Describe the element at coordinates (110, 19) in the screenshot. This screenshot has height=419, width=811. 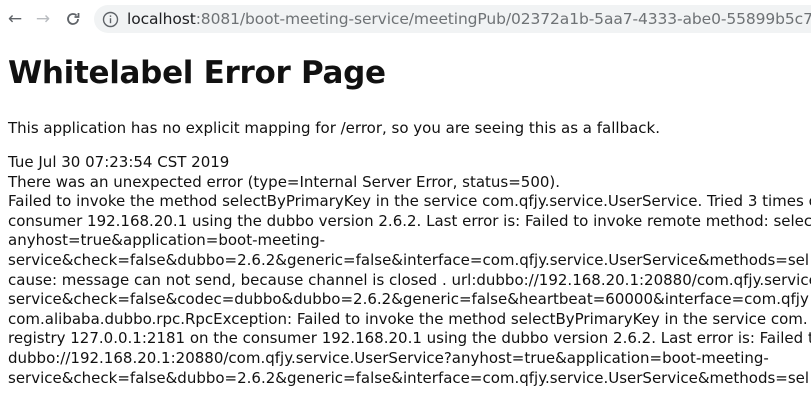
I see `info-icon` at that location.